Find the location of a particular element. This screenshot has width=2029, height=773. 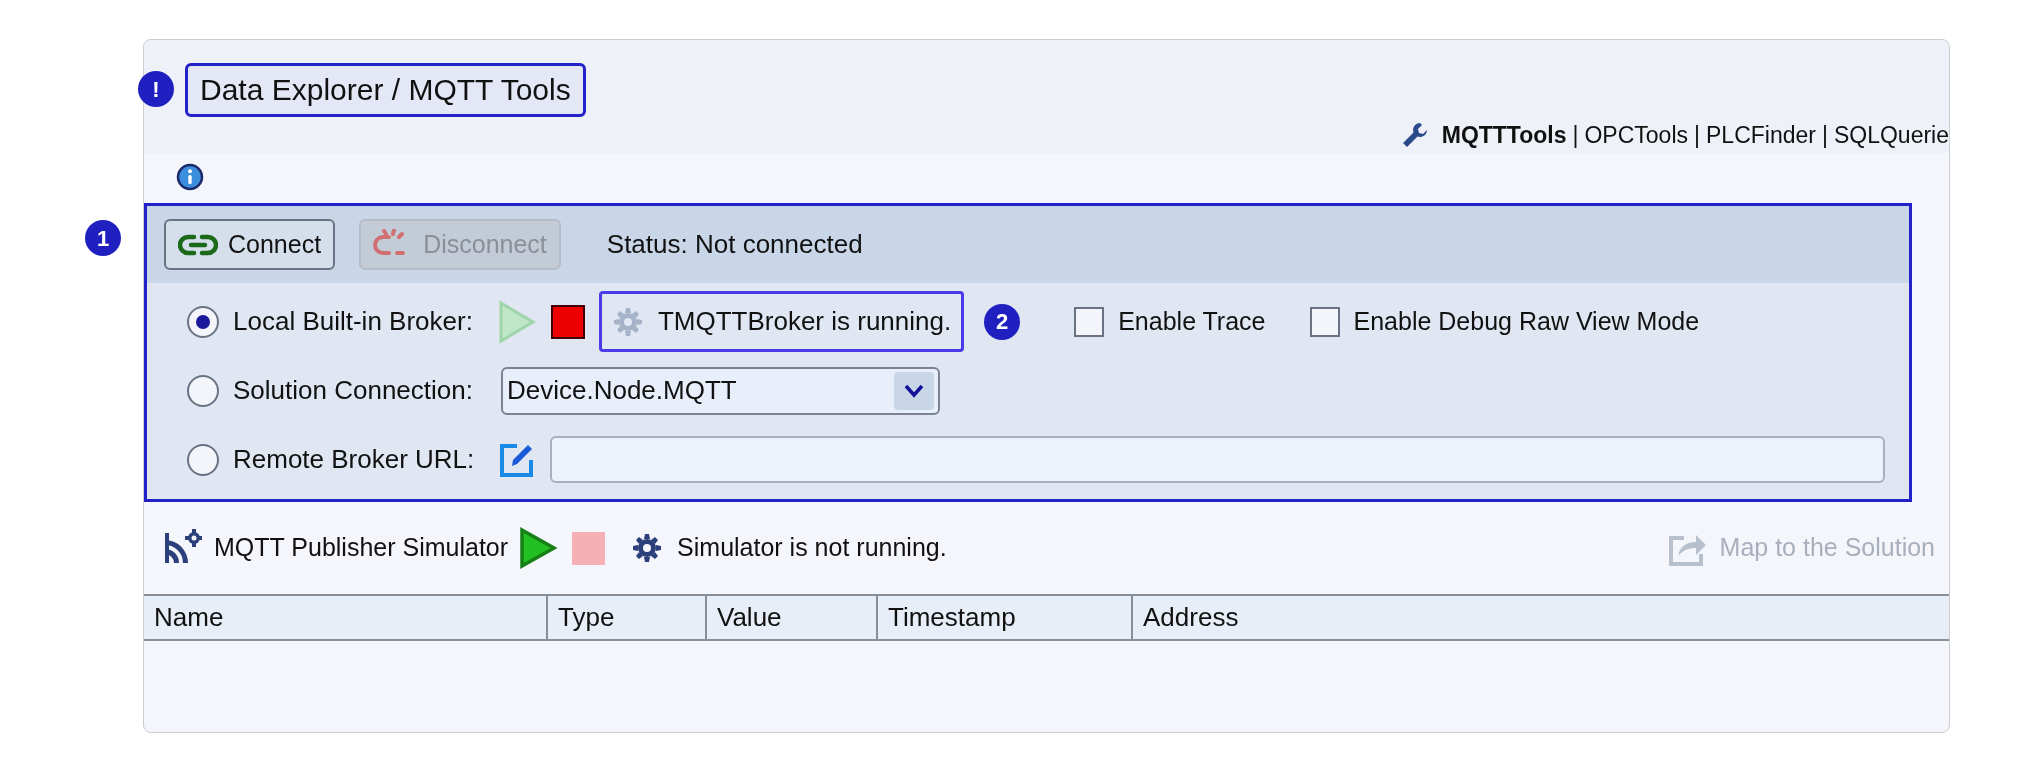

column-header: Type is located at coordinates (627, 617).